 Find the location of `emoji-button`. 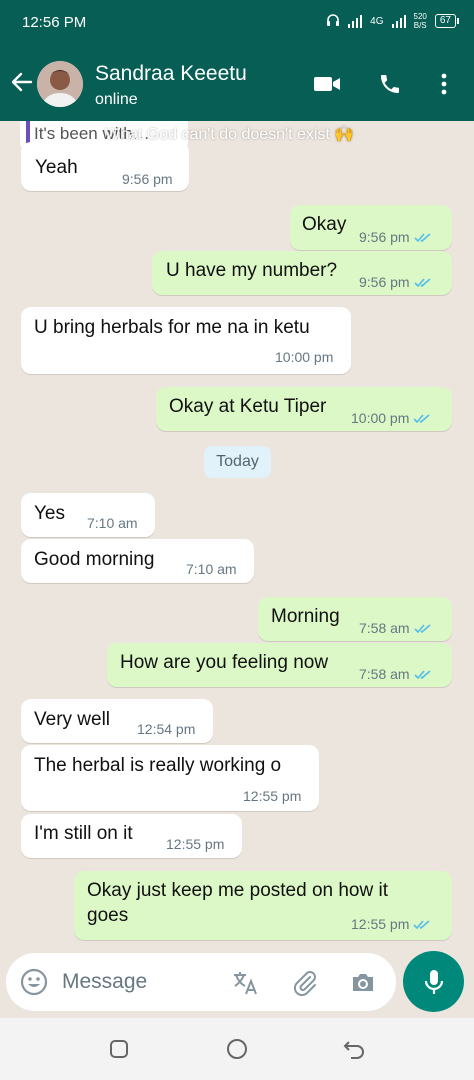

emoji-button is located at coordinates (34, 982).